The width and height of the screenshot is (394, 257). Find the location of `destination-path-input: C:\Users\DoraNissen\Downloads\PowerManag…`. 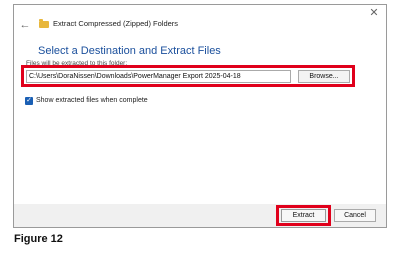

destination-path-input: C:\Users\DoraNissen\Downloads\PowerManag… is located at coordinates (158, 76).